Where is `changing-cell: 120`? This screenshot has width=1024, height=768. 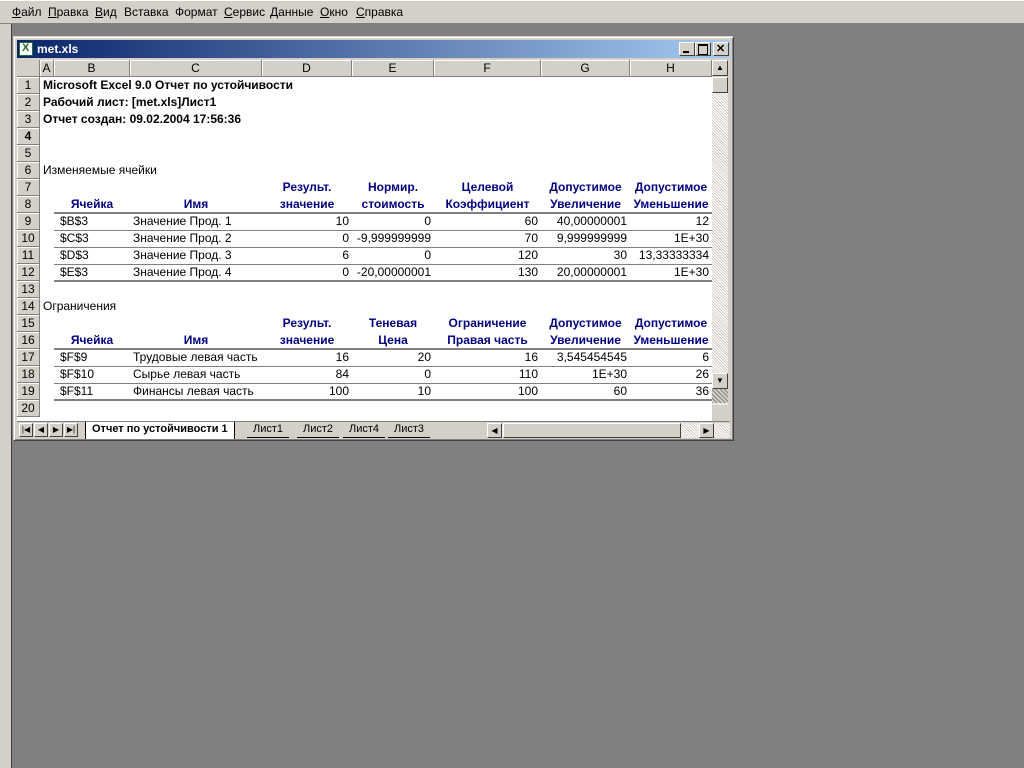
changing-cell: 120 is located at coordinates (527, 255).